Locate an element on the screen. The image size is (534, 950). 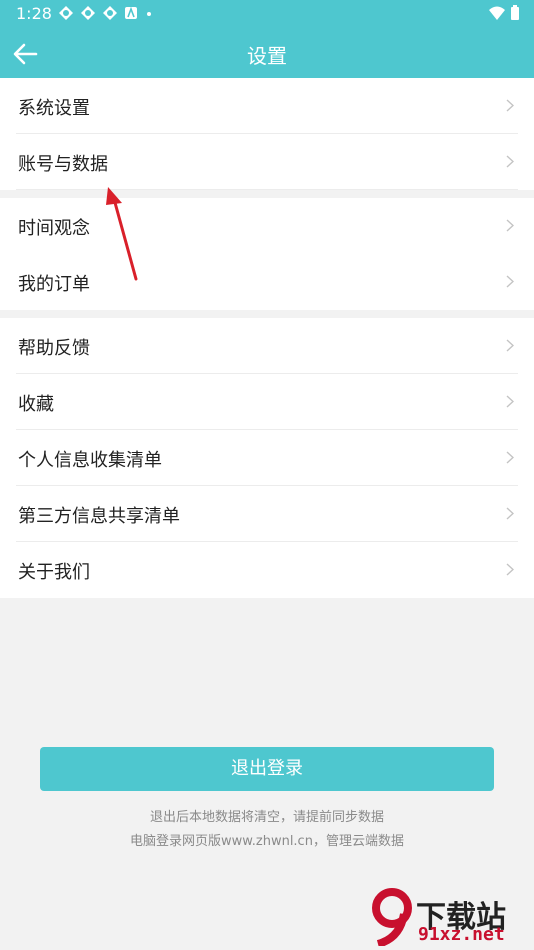
menu-item-label: 收藏 is located at coordinates (36, 404).